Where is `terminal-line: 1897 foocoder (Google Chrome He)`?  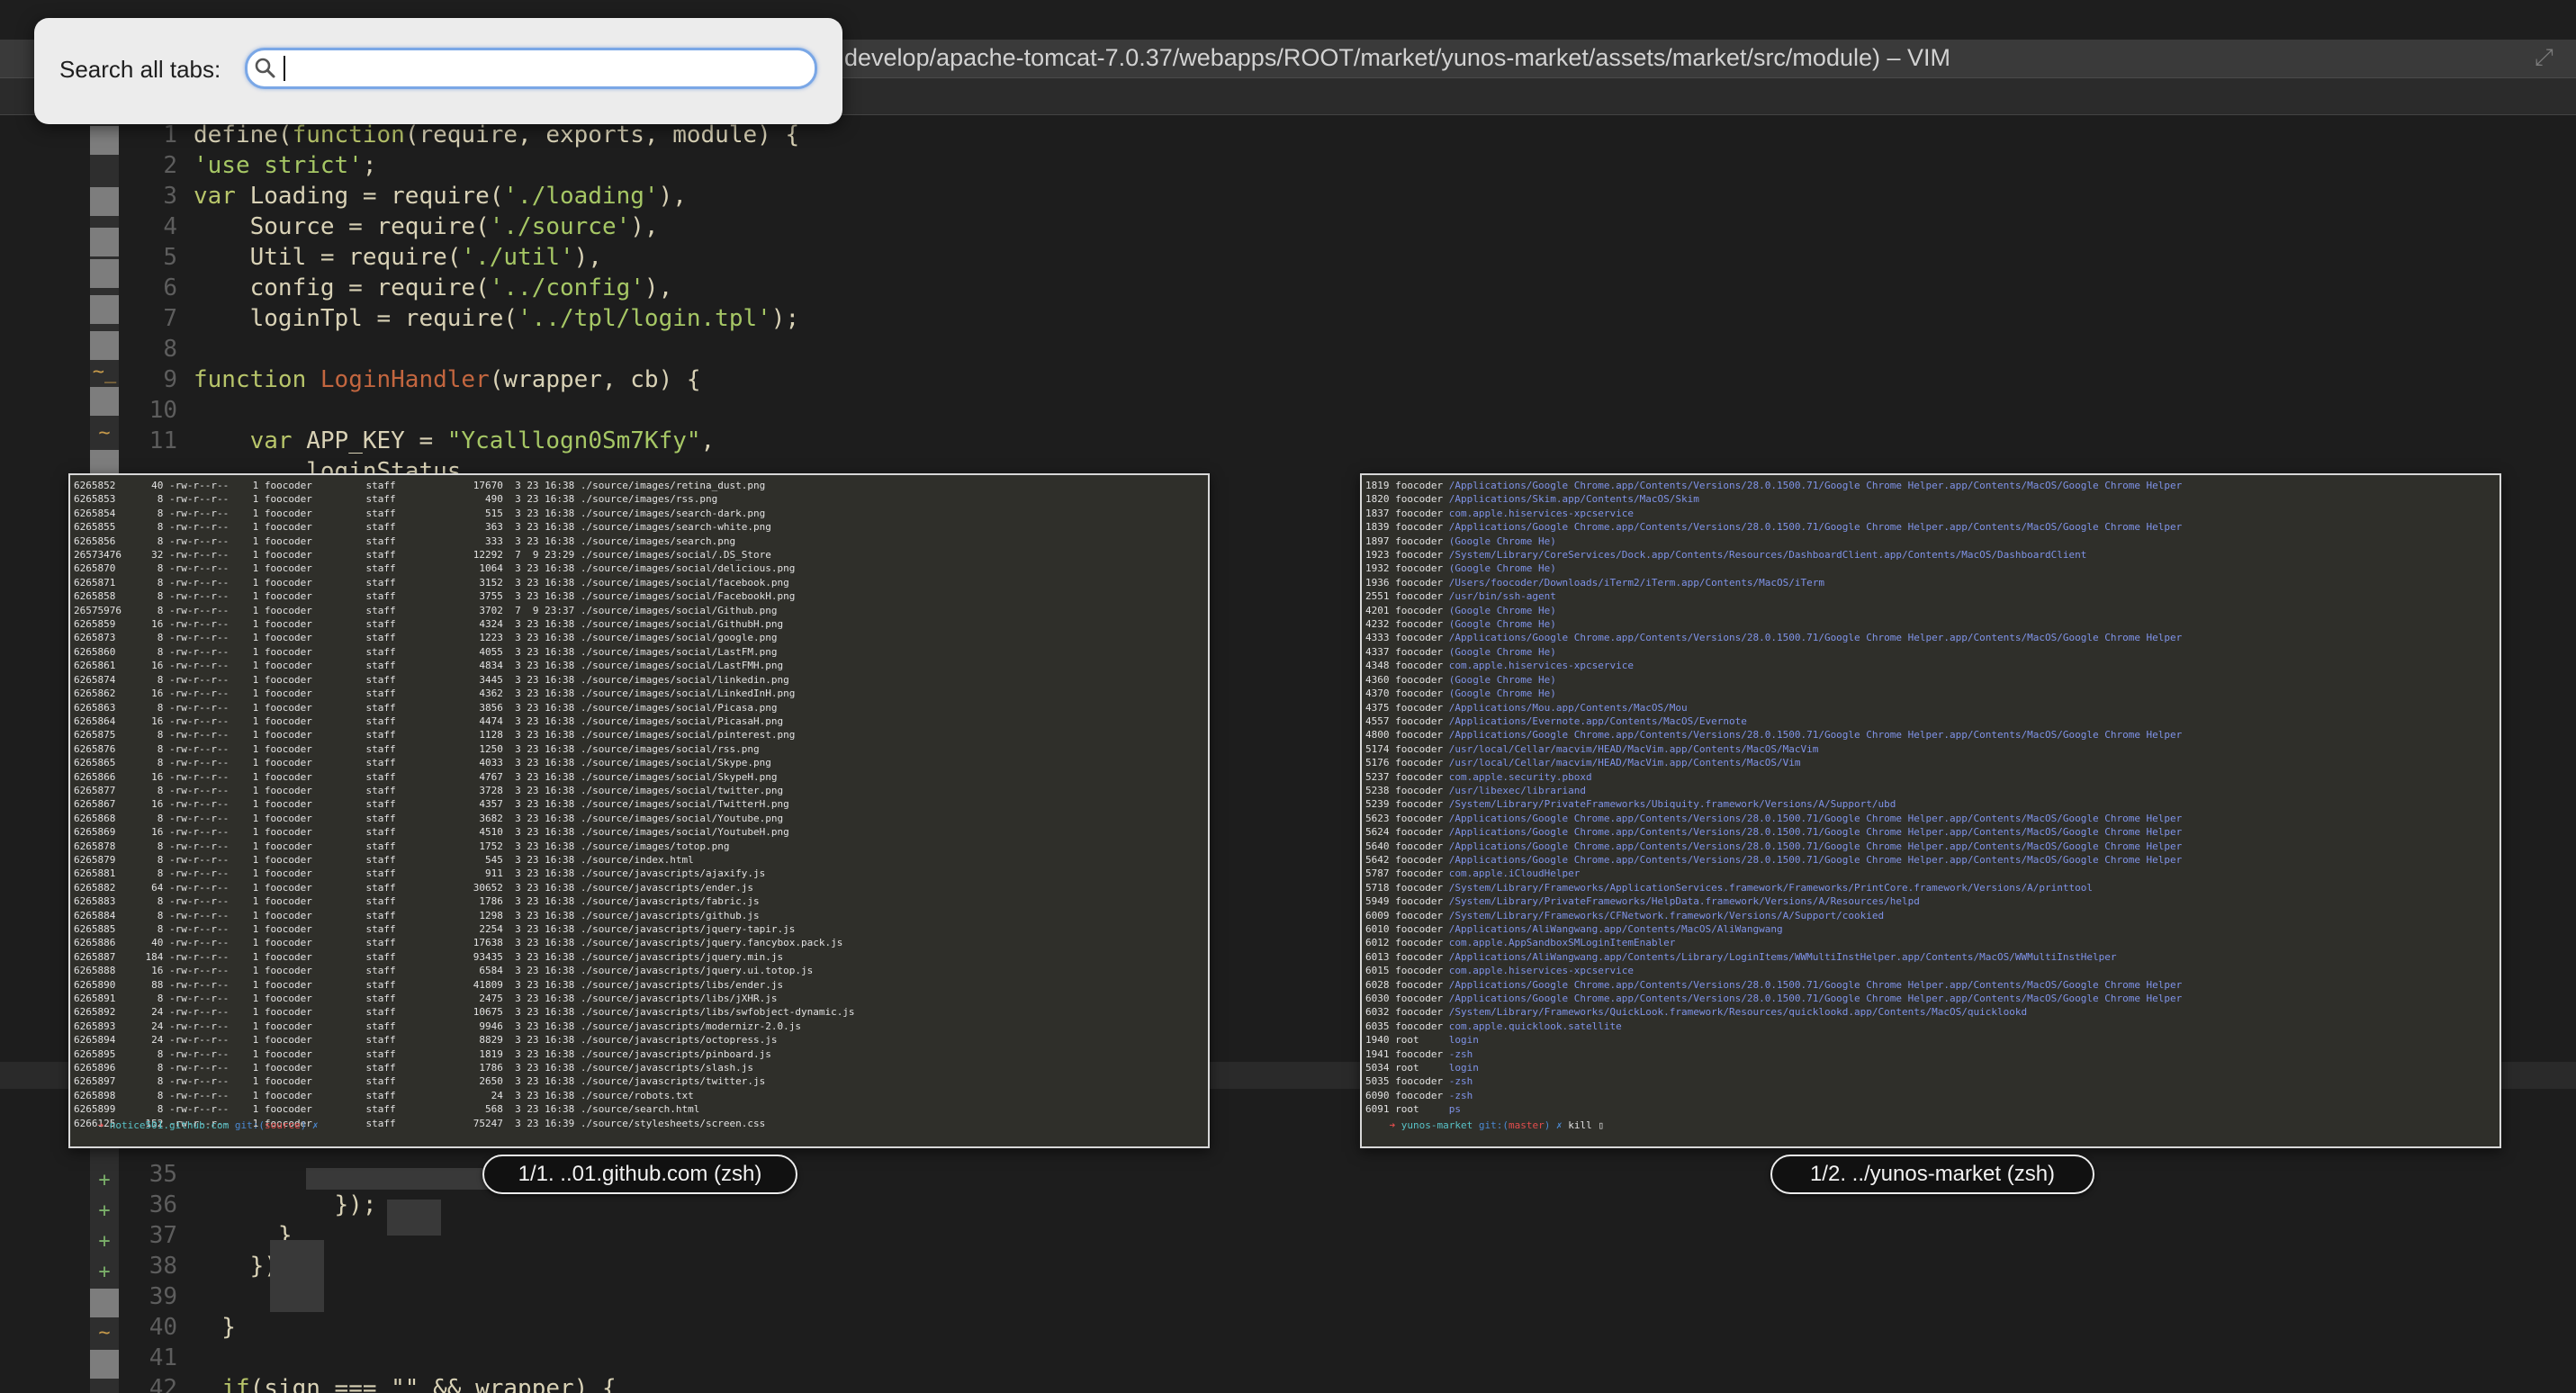
terminal-line: 1897 foocoder (Google Chrome He) is located at coordinates (1773, 541).